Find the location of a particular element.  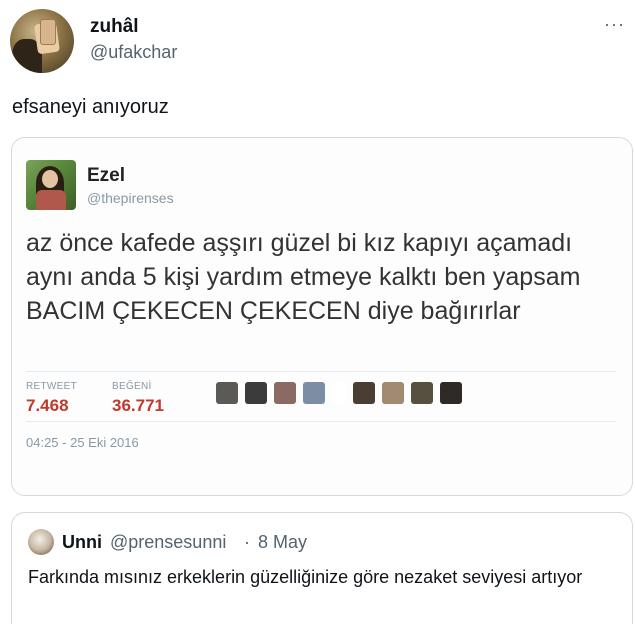

like-count: 36.771 is located at coordinates (138, 405).